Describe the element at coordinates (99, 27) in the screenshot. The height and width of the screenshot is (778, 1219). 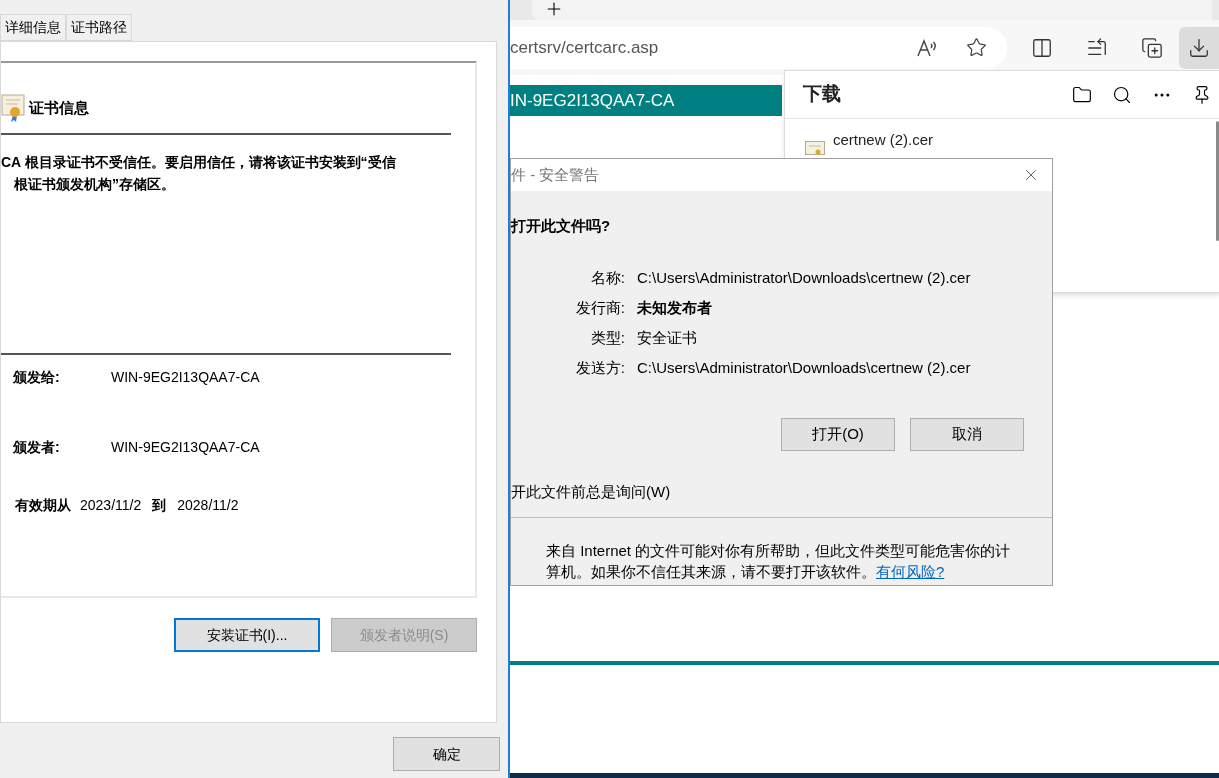
I see `tab: 证书路径` at that location.